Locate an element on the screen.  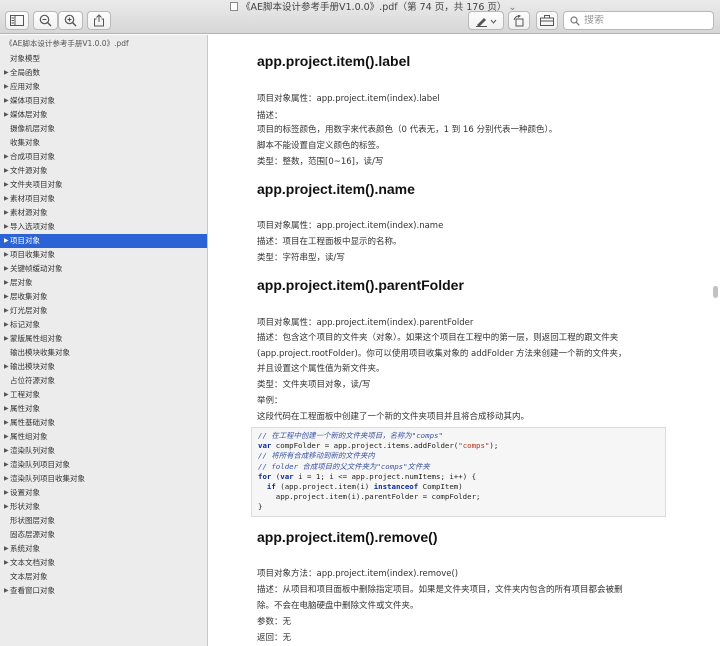
sidebar-outline-label: 层收集对象 is located at coordinates (29, 296).